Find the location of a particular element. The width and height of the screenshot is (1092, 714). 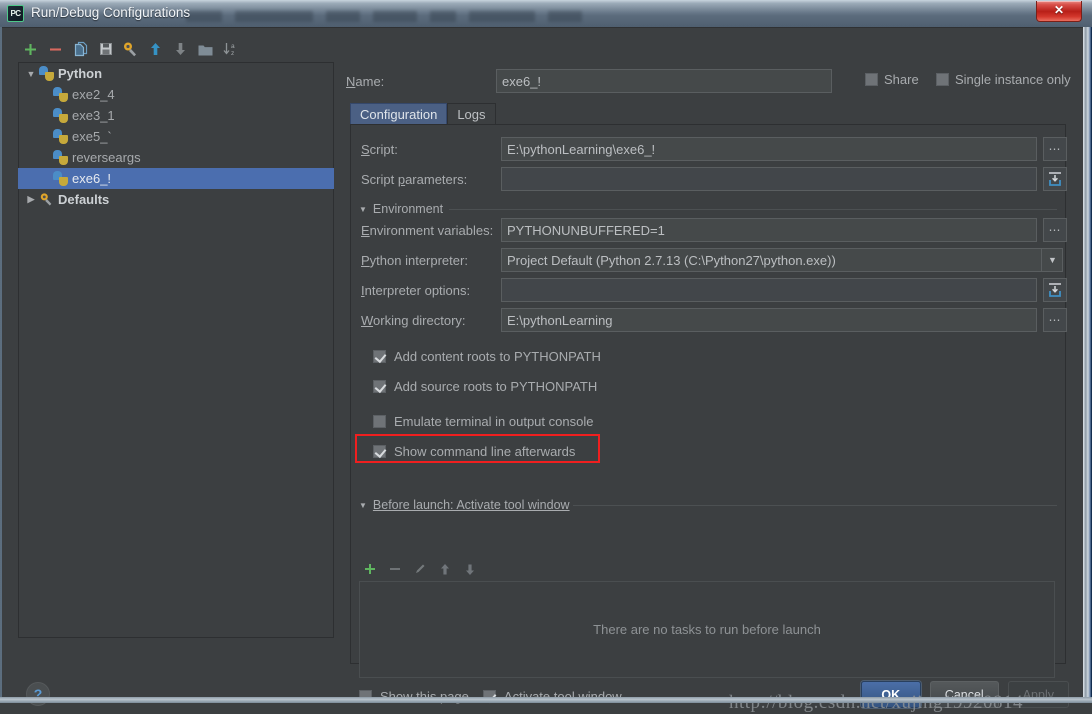

sort-az-button: a z is located at coordinates (230, 49).